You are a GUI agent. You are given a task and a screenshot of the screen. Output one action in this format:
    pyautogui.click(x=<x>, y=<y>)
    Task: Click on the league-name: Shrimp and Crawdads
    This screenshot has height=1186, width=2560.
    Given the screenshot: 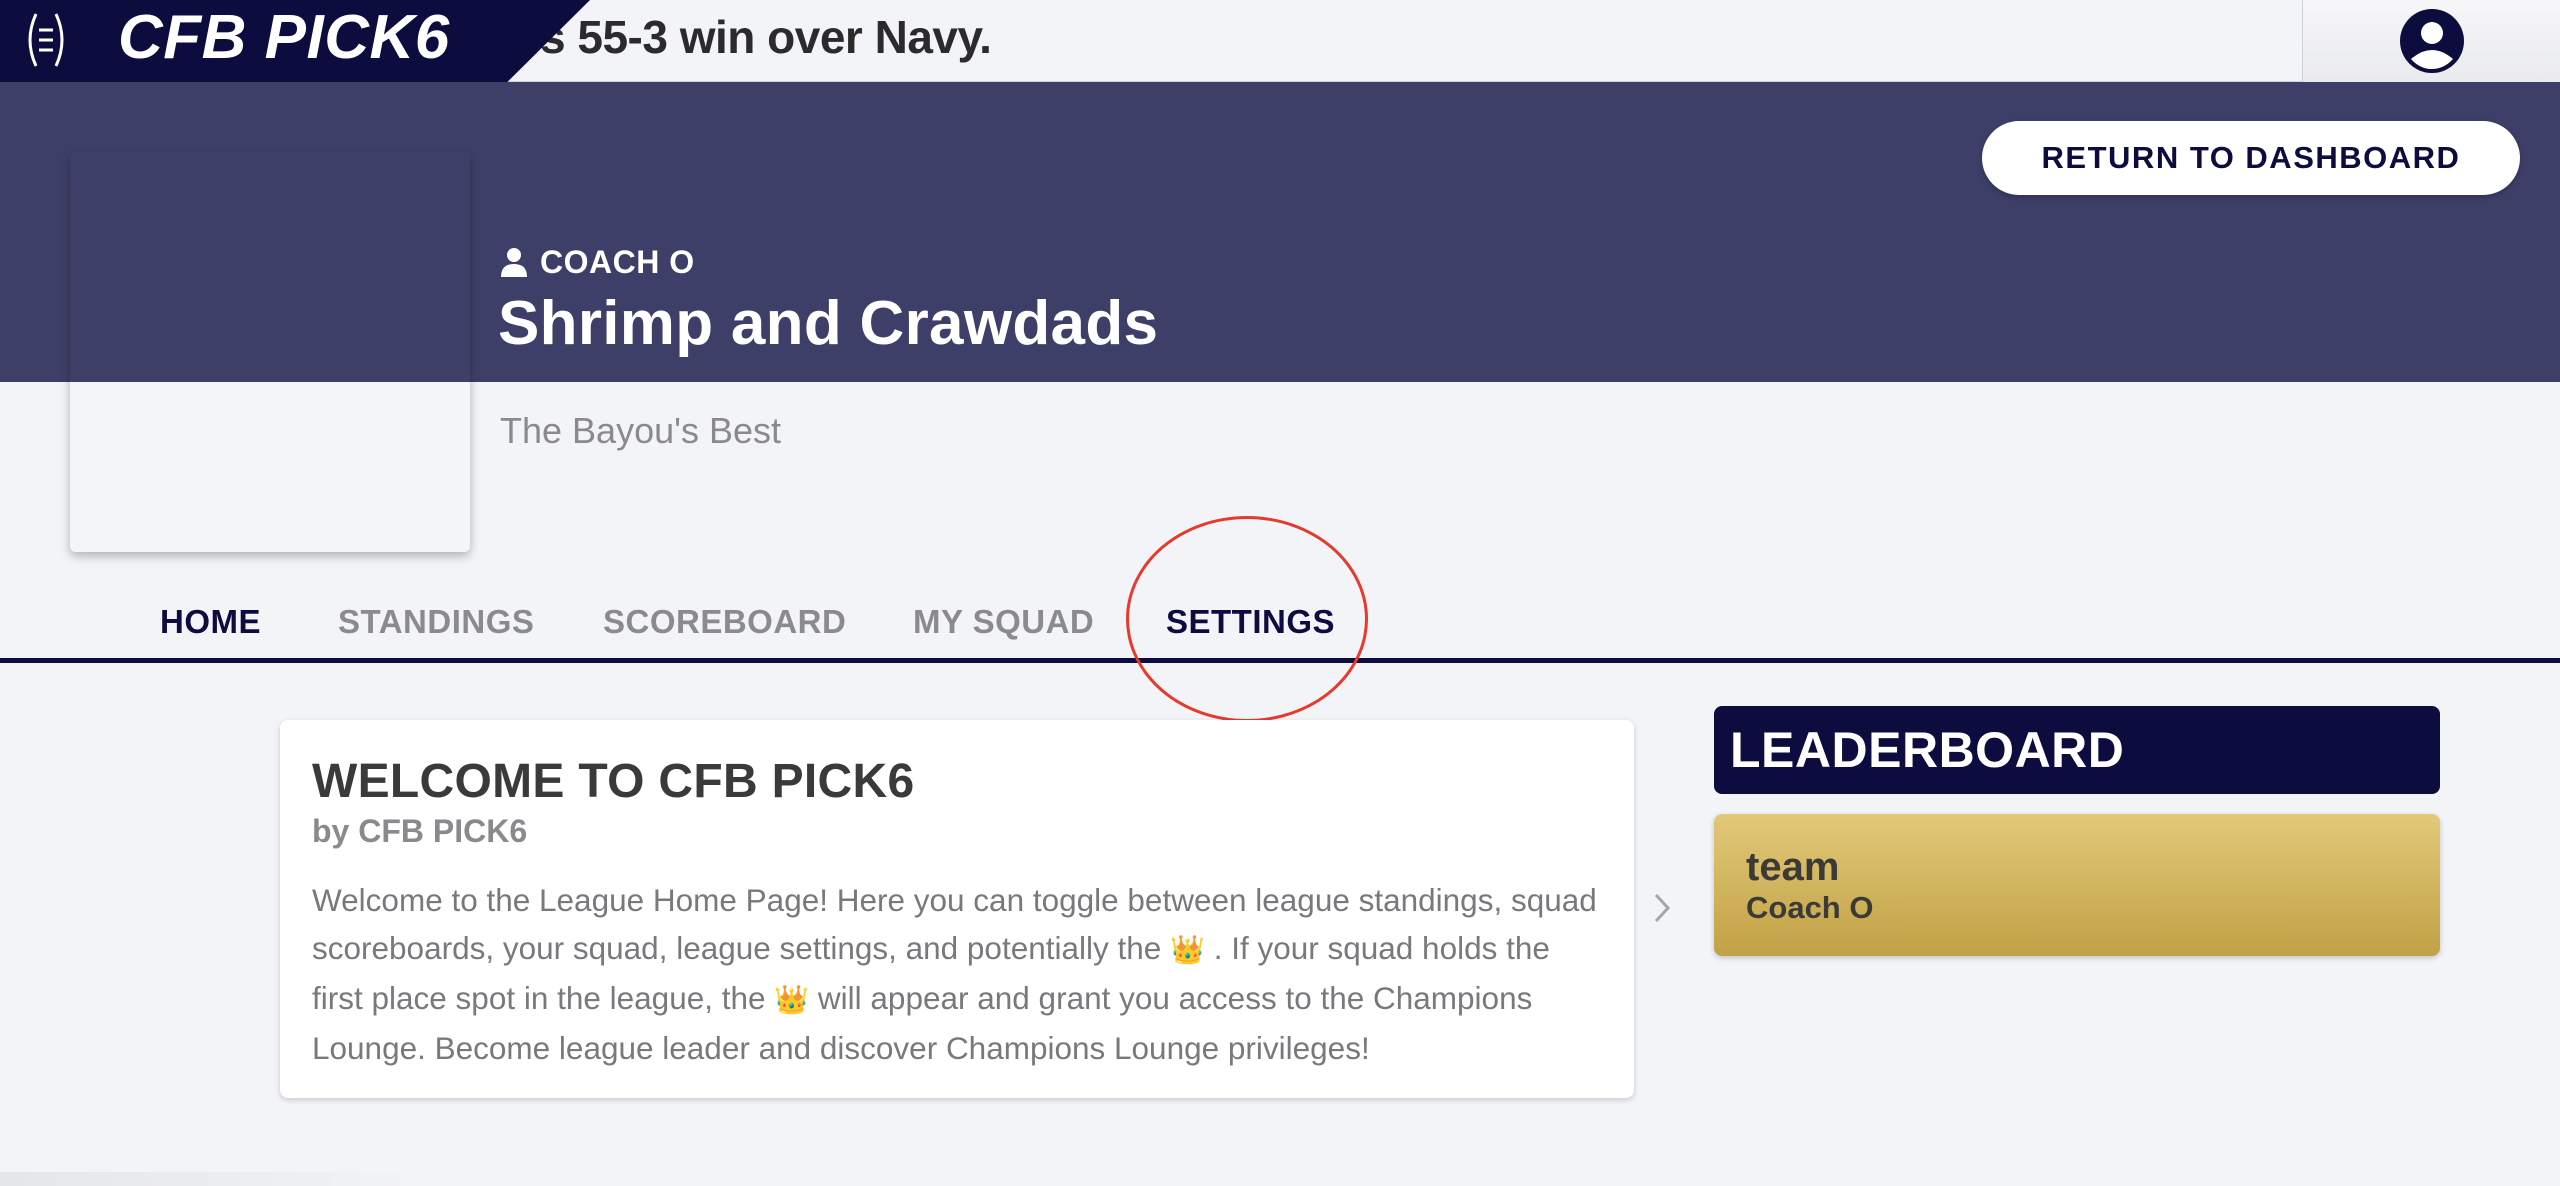 What is the action you would take?
    pyautogui.click(x=828, y=323)
    